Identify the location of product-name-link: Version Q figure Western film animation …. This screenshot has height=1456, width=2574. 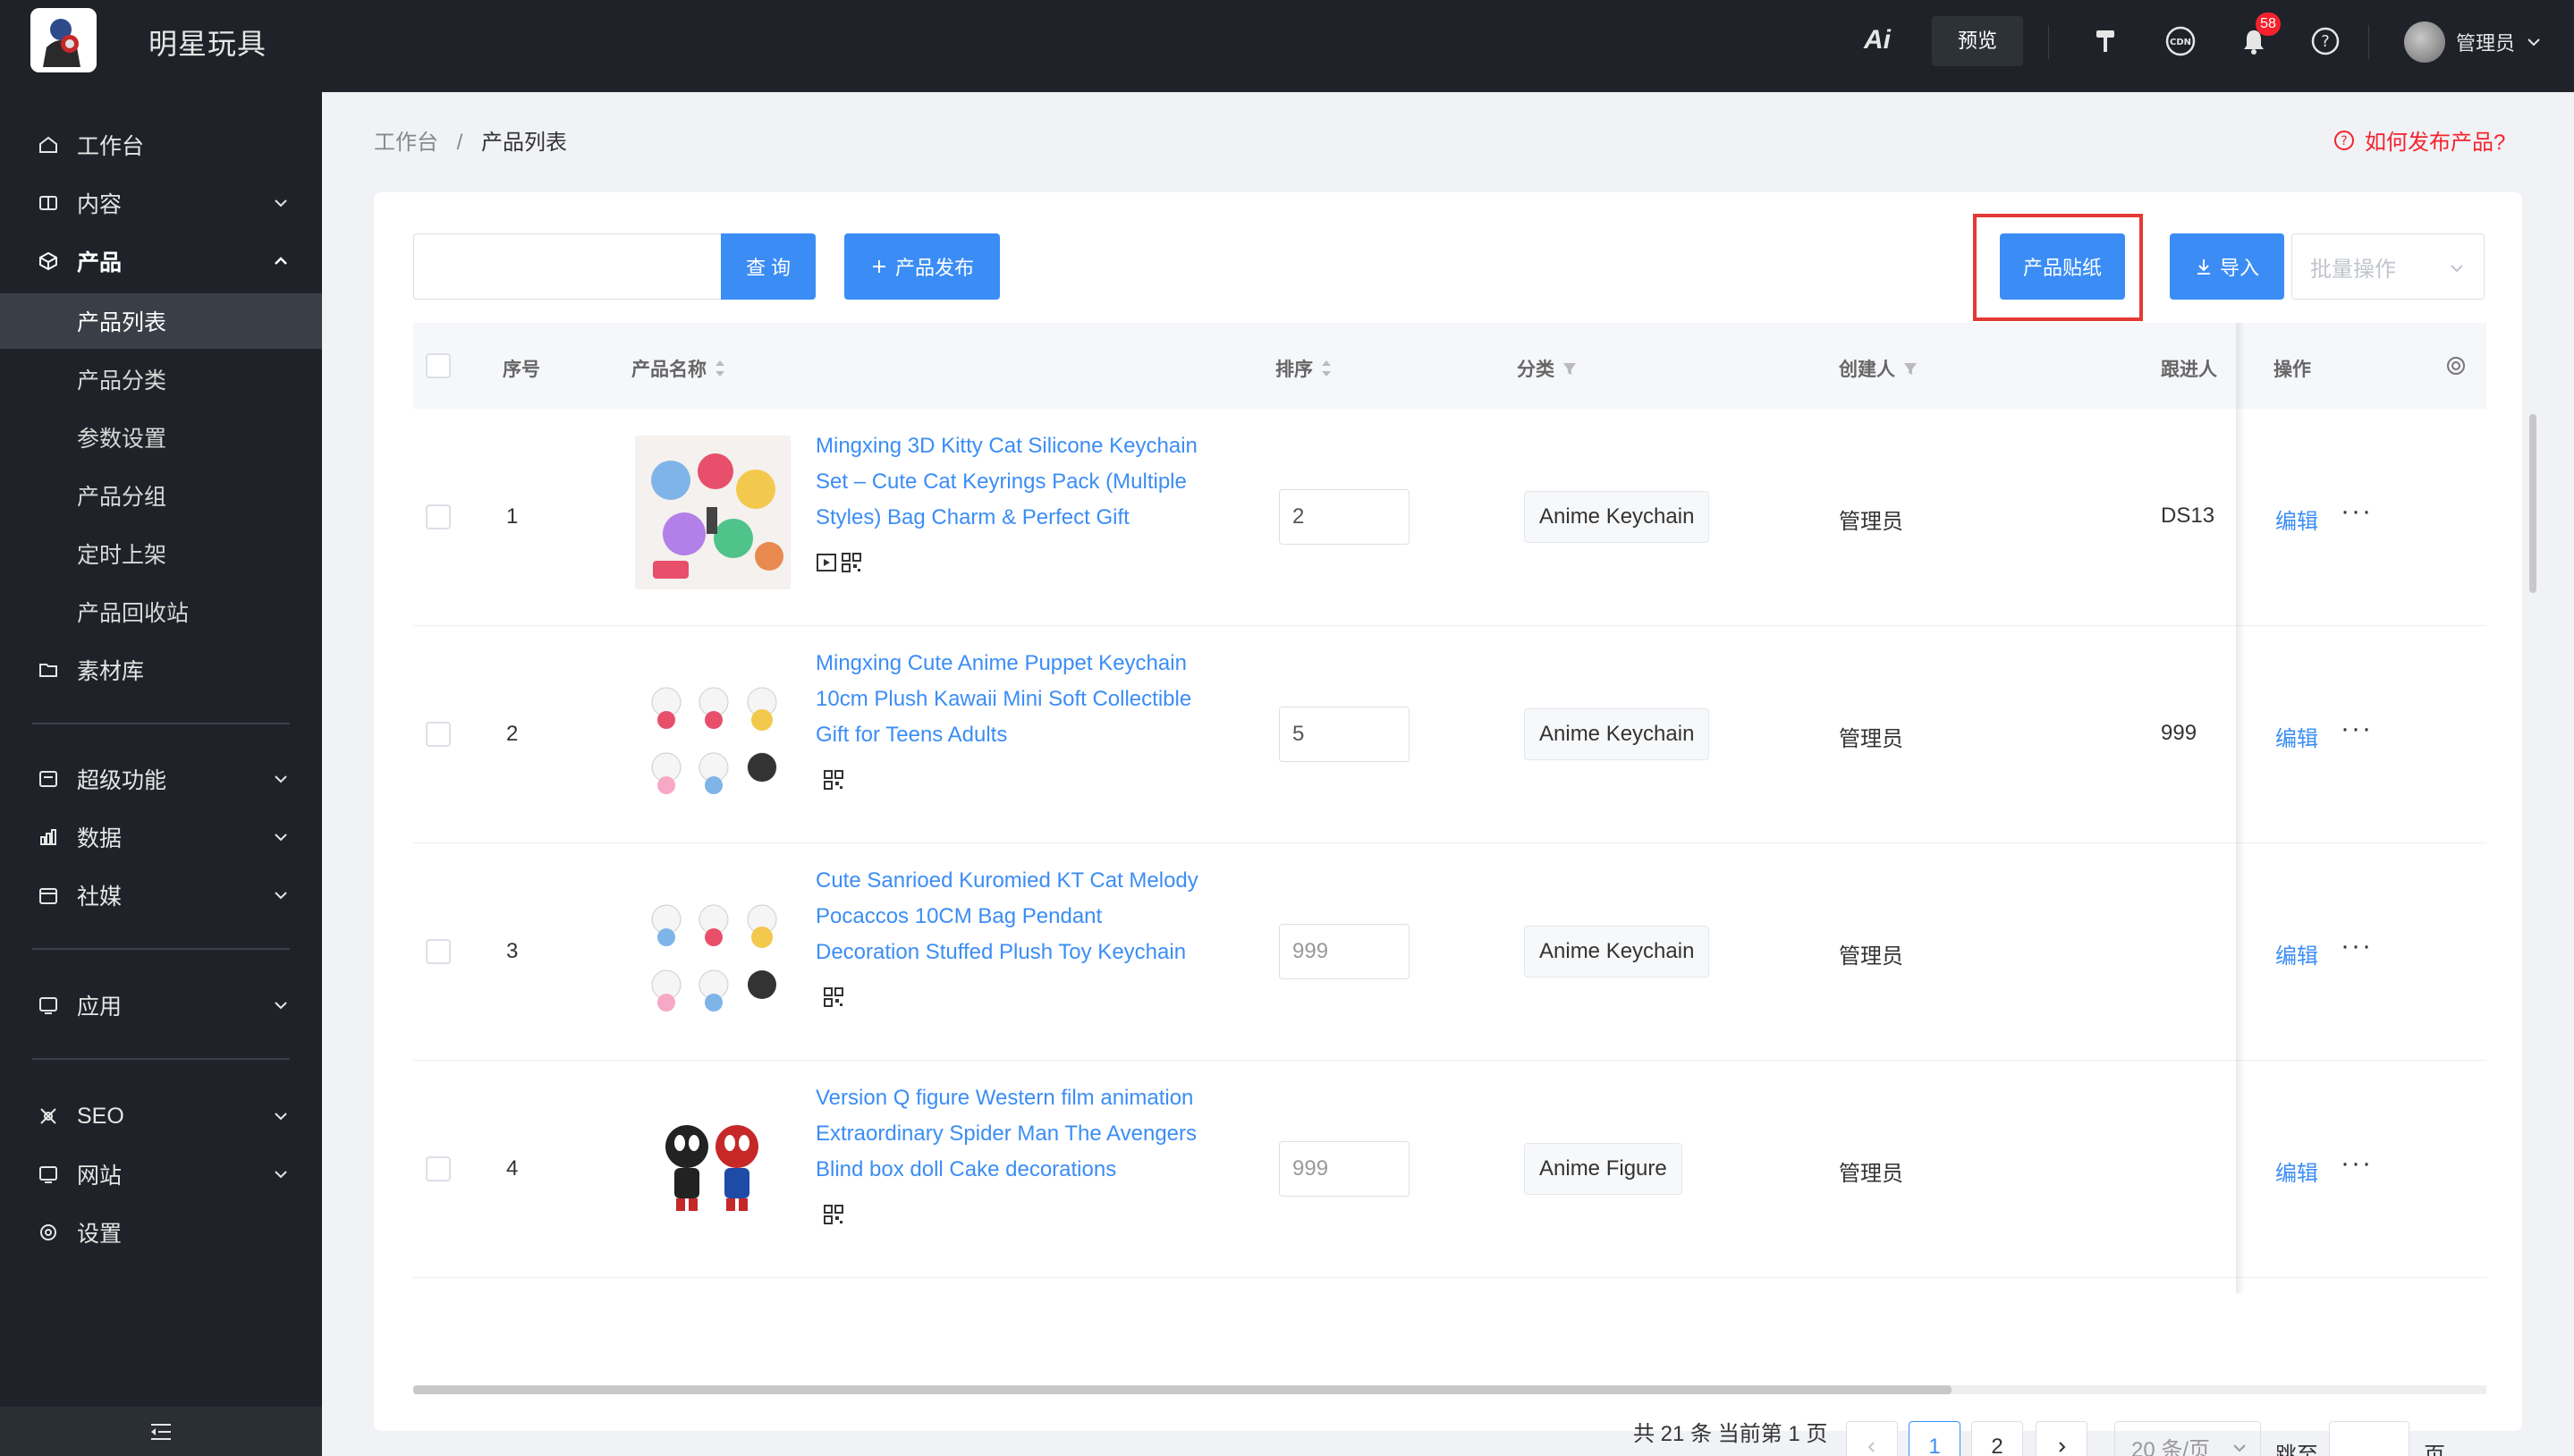
(1012, 1134).